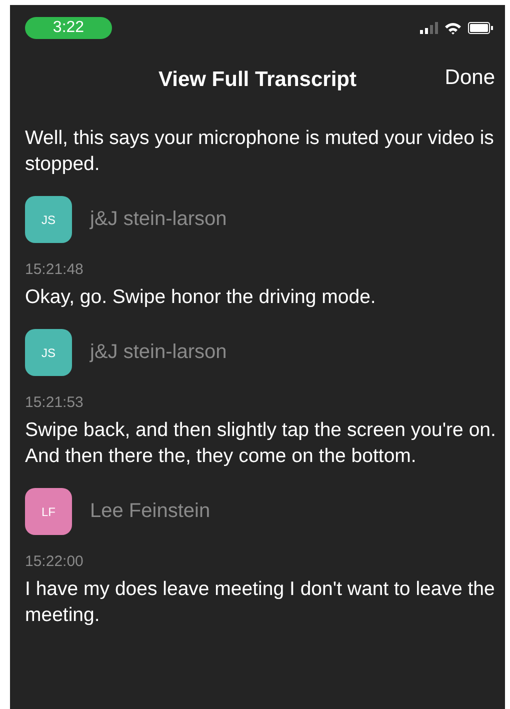  What do you see at coordinates (480, 28) in the screenshot?
I see `battery-icon` at bounding box center [480, 28].